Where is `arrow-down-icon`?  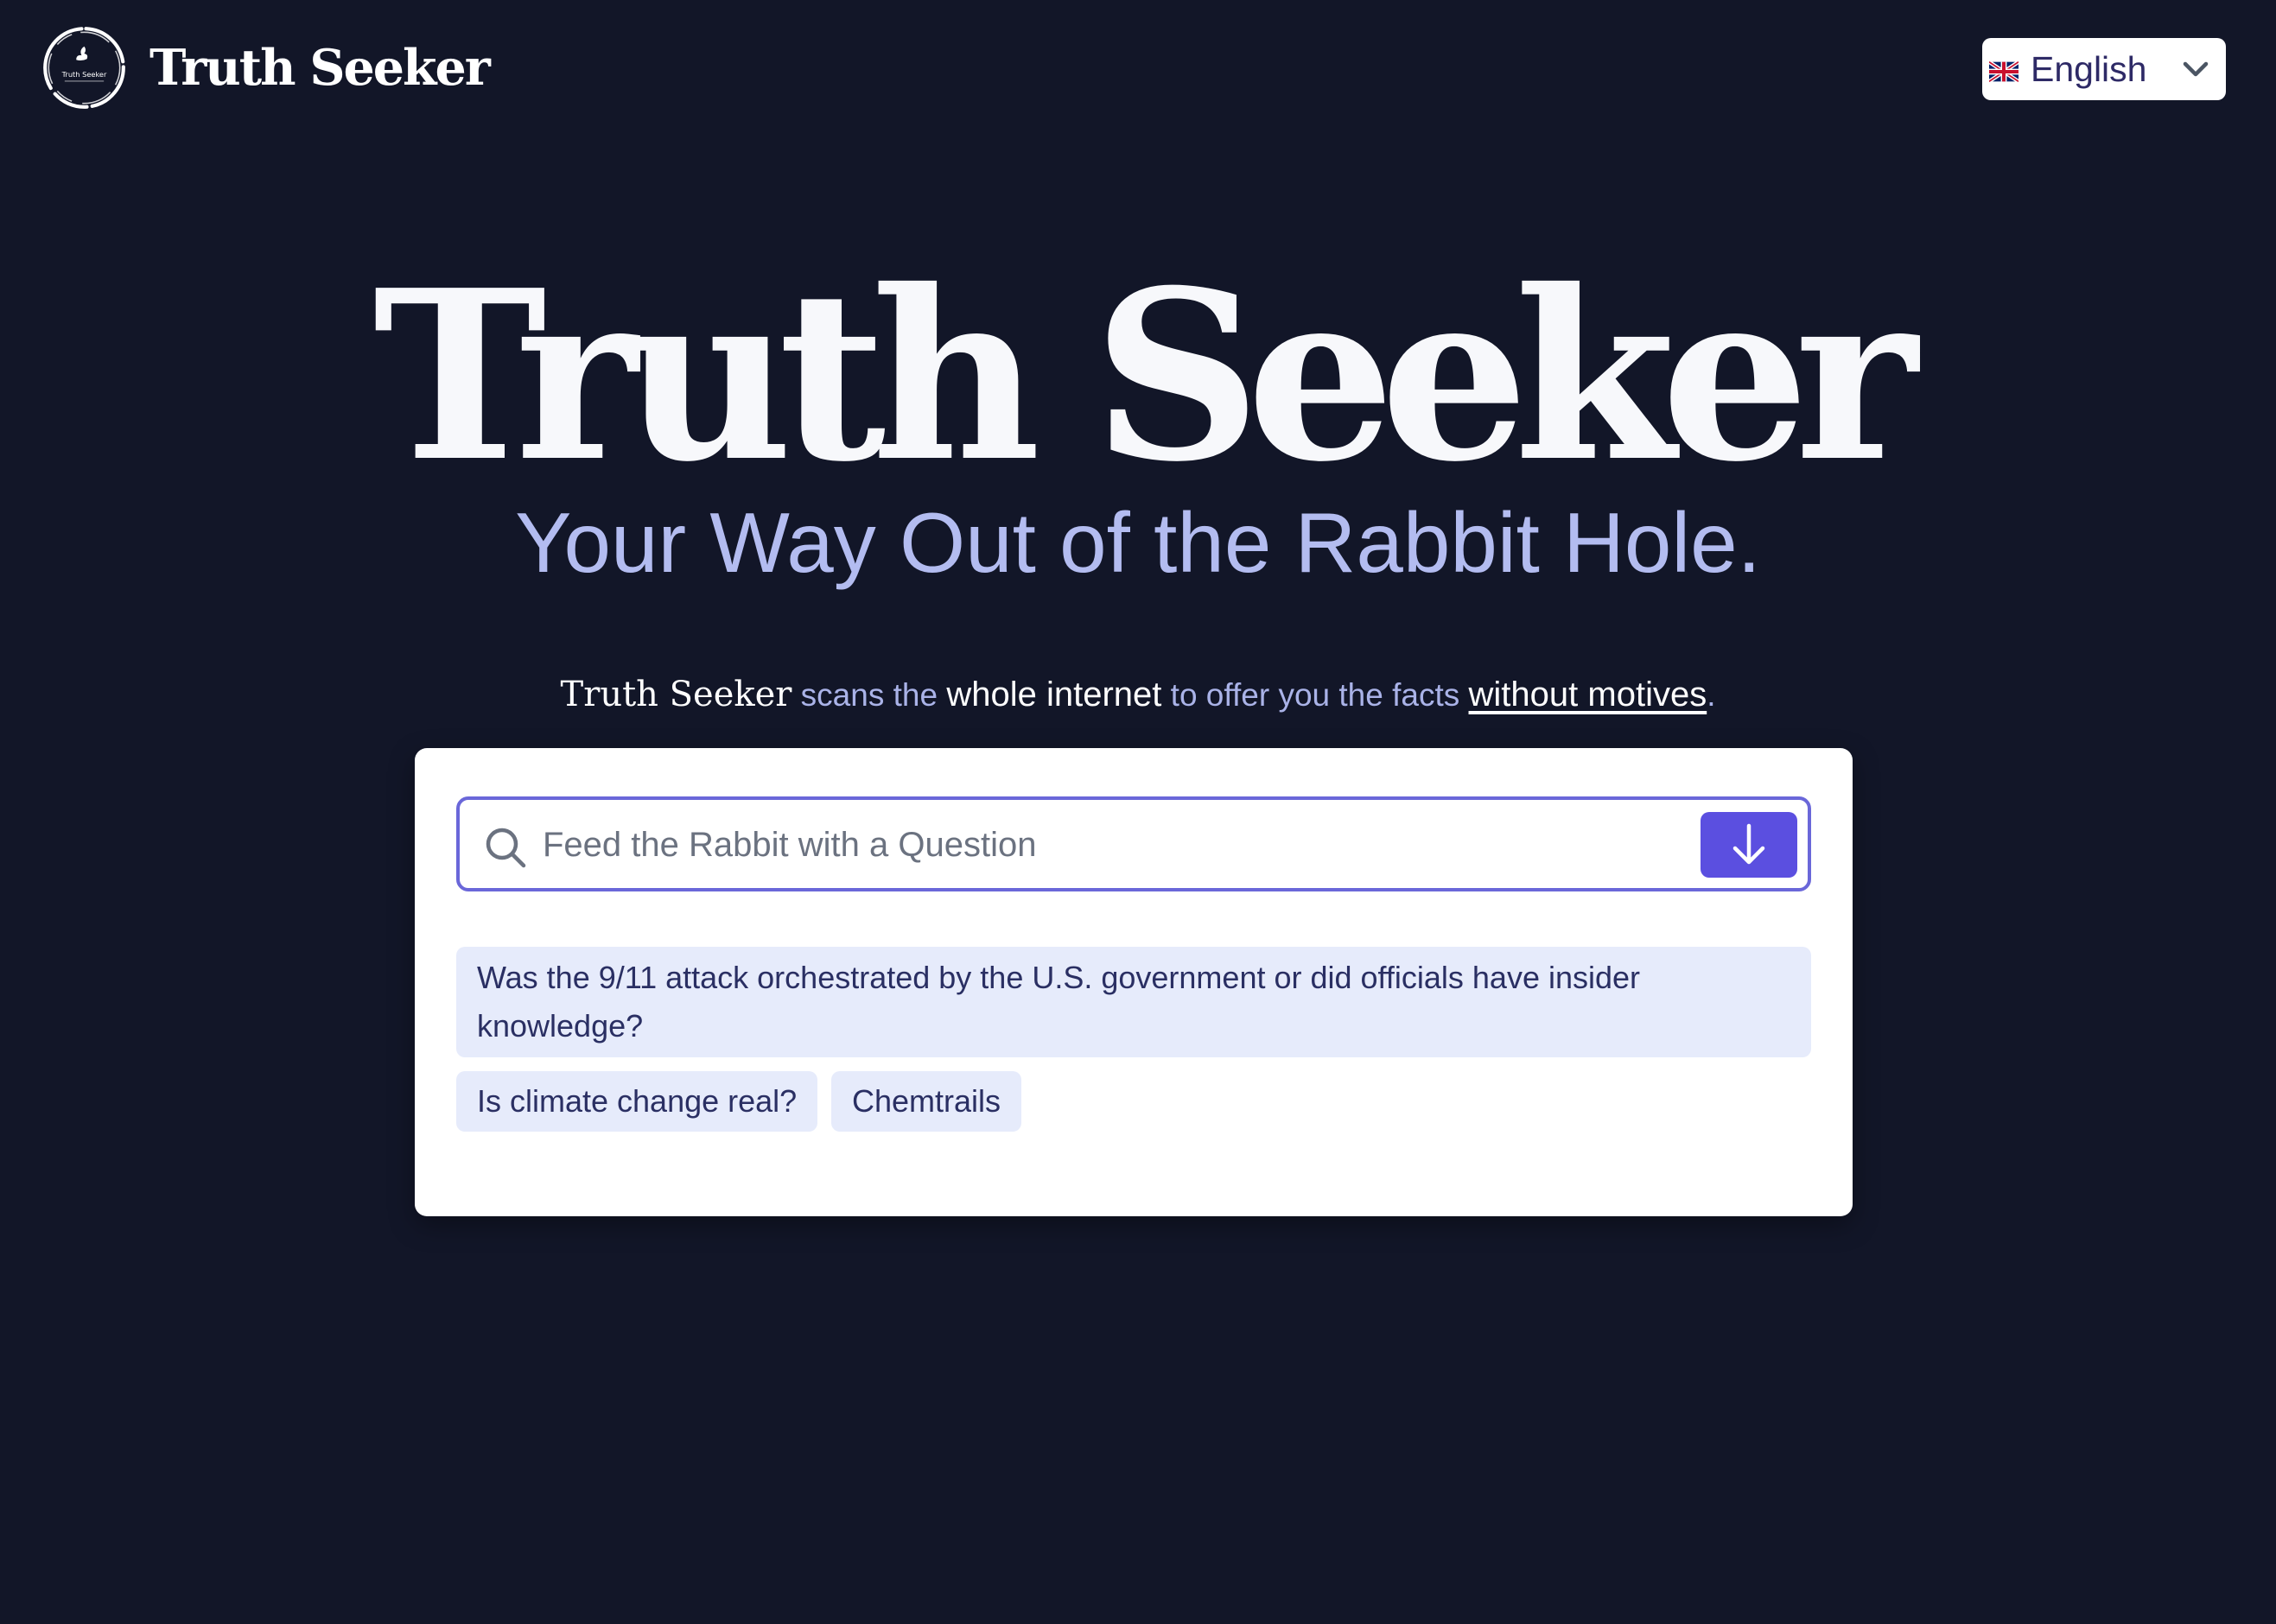 arrow-down-icon is located at coordinates (1748, 844).